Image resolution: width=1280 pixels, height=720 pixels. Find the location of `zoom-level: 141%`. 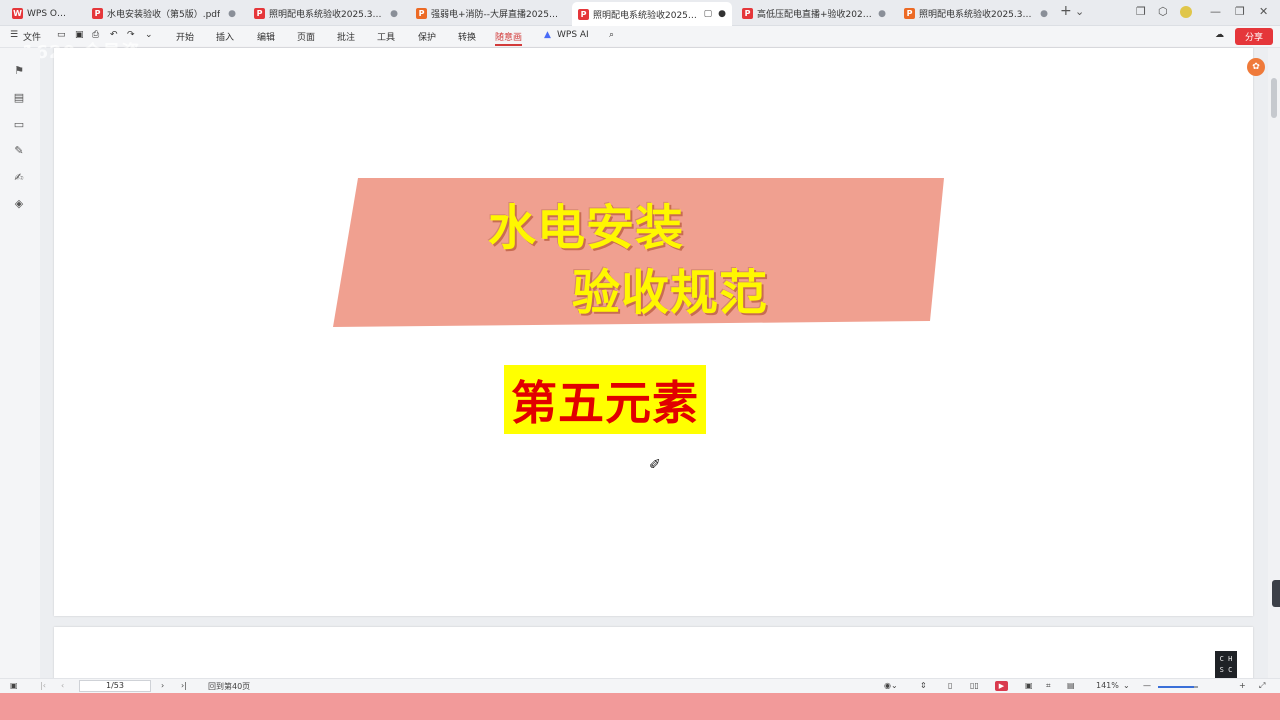

zoom-level: 141% is located at coordinates (1107, 685).